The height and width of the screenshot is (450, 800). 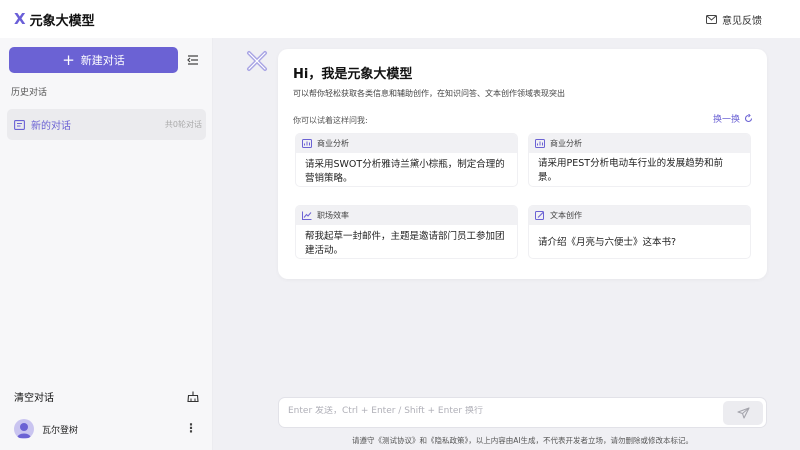 I want to click on suggestion-hint: 你可以试着这样问我:, so click(x=330, y=120).